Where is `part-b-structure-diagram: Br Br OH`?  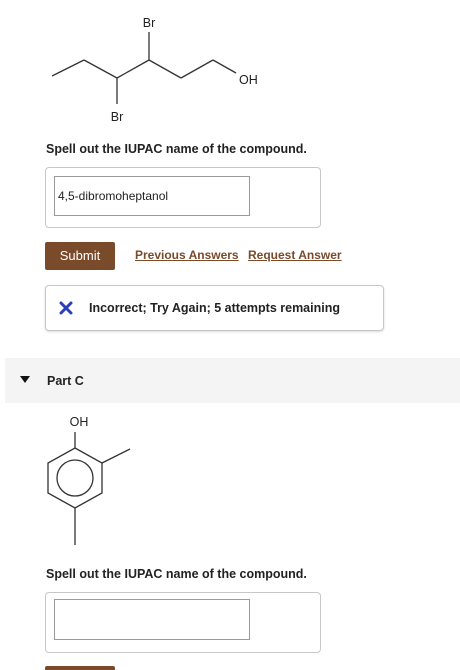
part-b-structure-diagram: Br Br OH is located at coordinates (154, 70).